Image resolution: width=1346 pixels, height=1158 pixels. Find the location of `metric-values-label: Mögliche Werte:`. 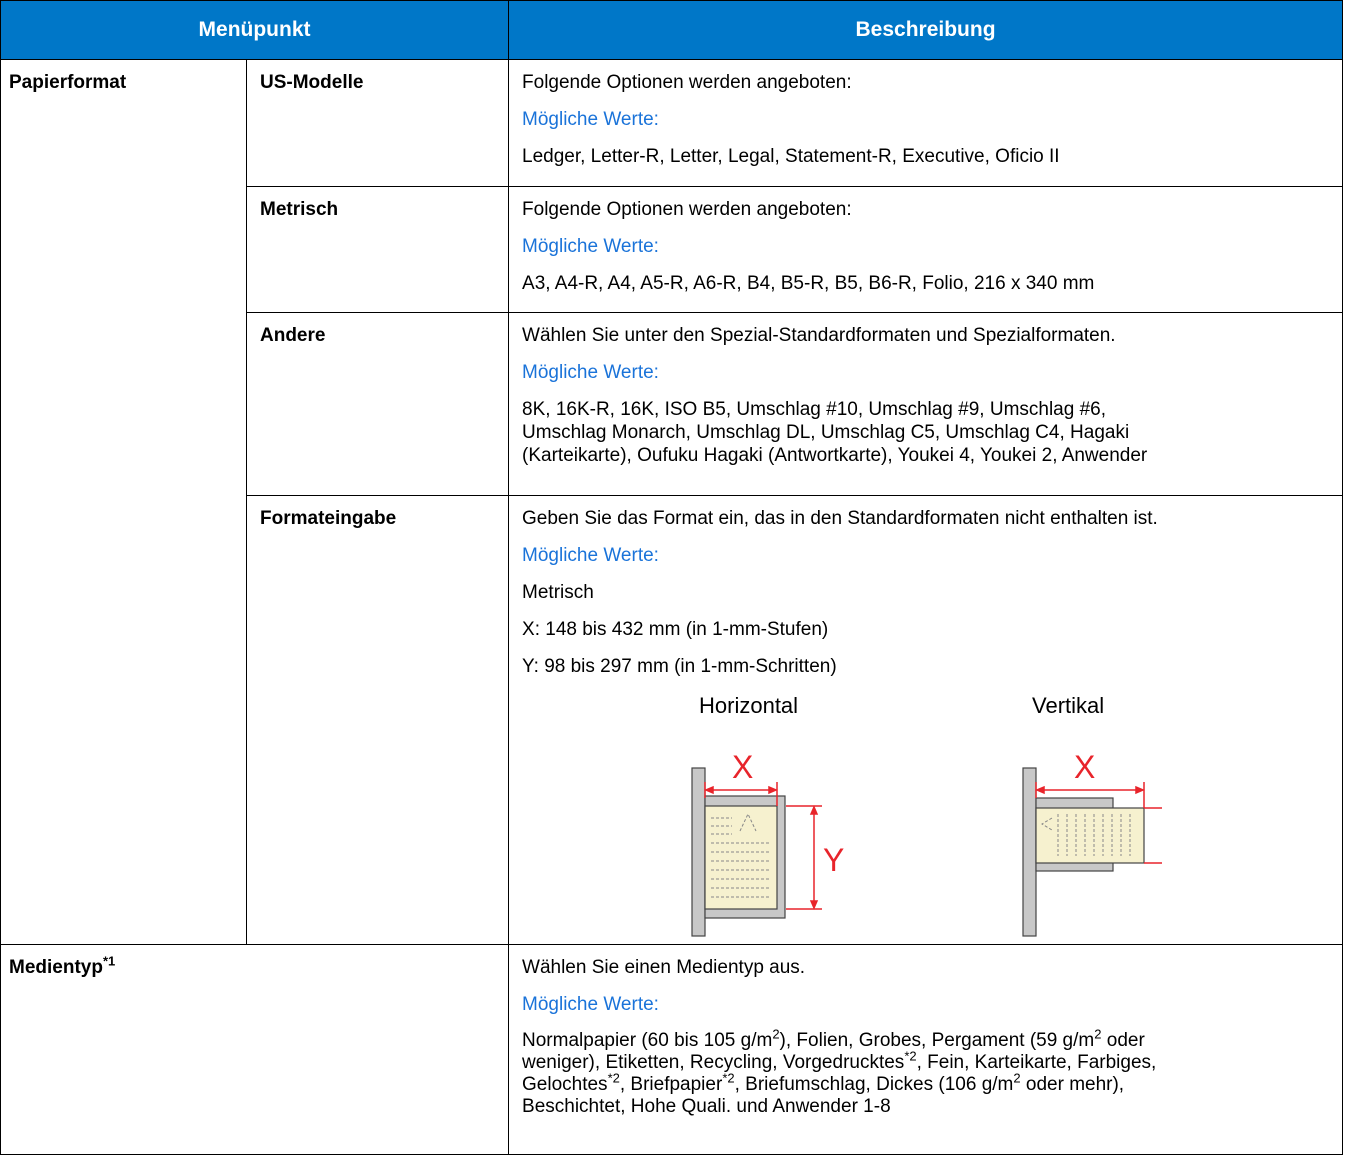

metric-values-label: Mögliche Werte: is located at coordinates (590, 246).